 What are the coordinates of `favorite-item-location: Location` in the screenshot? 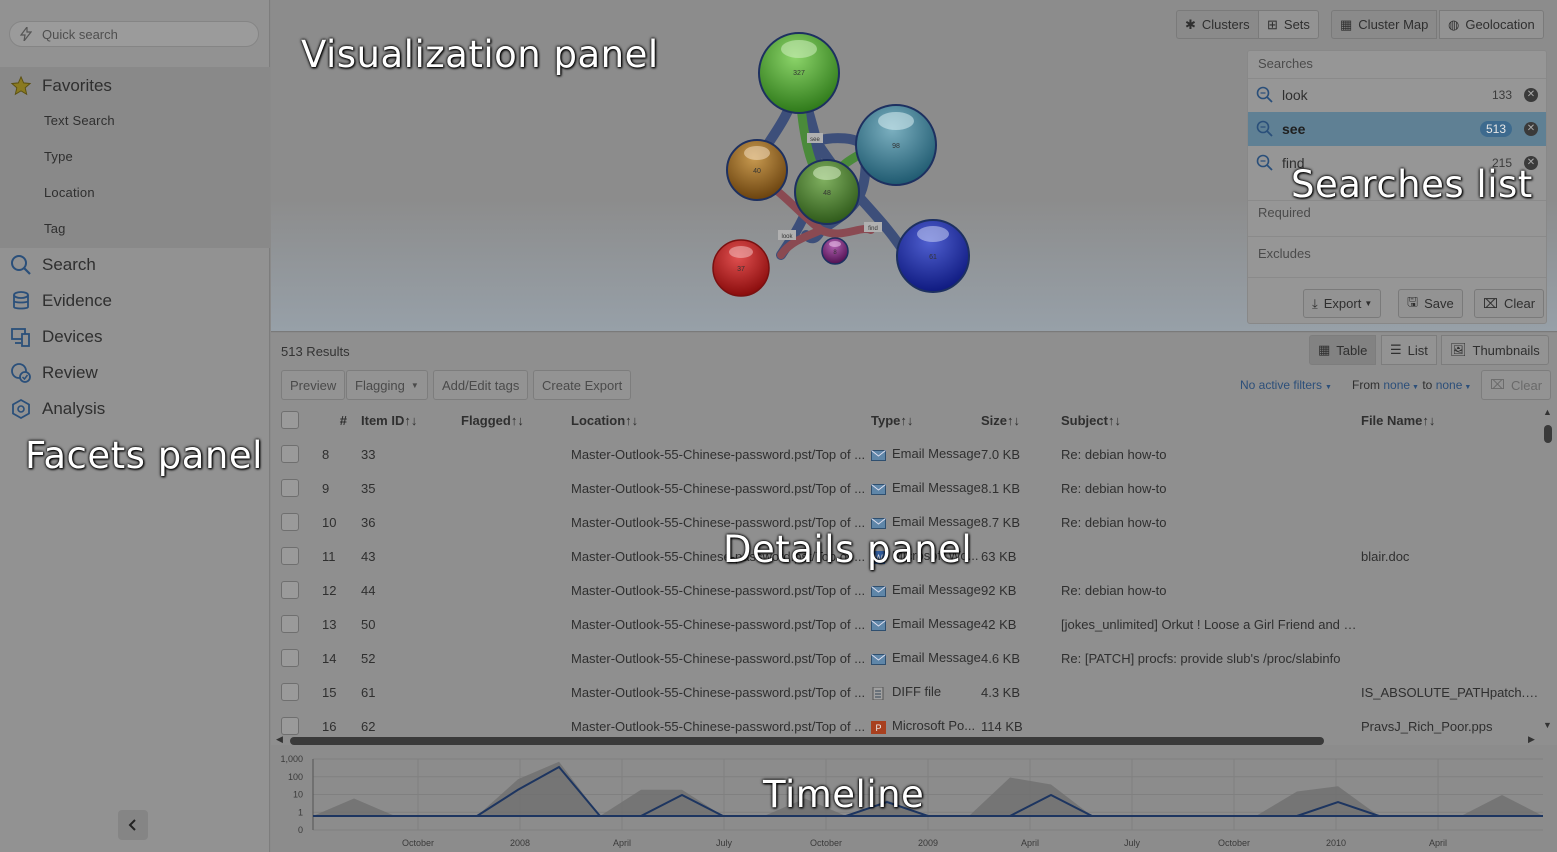 It's located at (69, 192).